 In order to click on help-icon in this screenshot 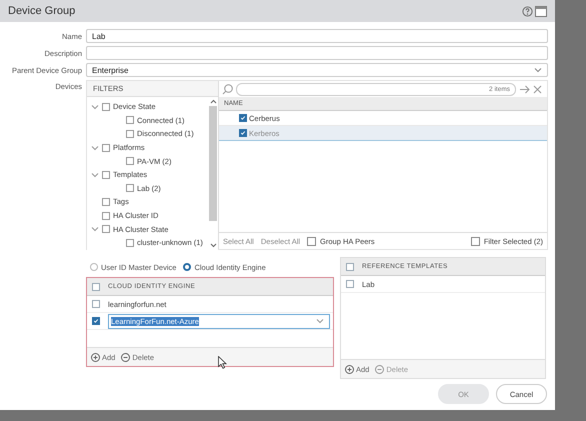, I will do `click(527, 11)`.